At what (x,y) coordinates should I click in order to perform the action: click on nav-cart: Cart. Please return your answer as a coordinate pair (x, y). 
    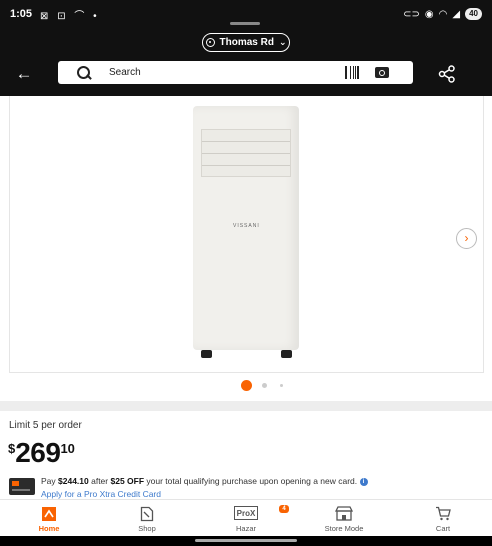
    Looking at the image, I should click on (443, 518).